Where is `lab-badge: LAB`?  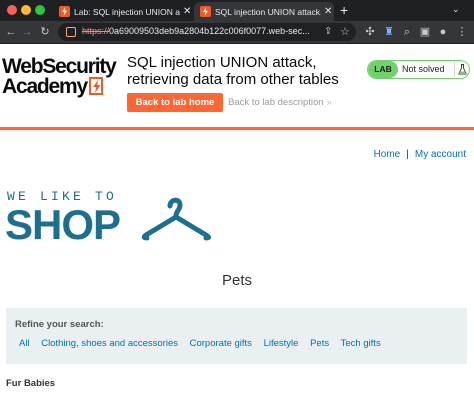 lab-badge: LAB is located at coordinates (383, 69).